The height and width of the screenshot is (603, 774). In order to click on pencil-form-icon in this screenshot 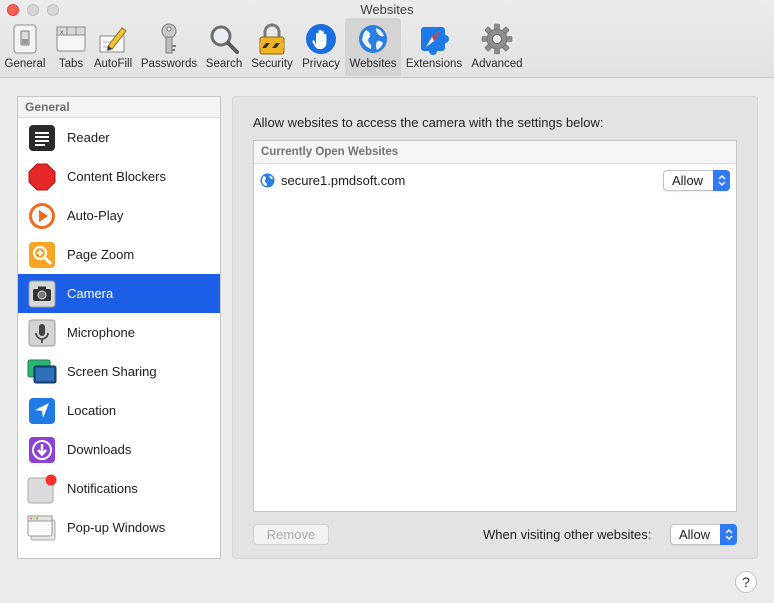, I will do `click(113, 39)`.